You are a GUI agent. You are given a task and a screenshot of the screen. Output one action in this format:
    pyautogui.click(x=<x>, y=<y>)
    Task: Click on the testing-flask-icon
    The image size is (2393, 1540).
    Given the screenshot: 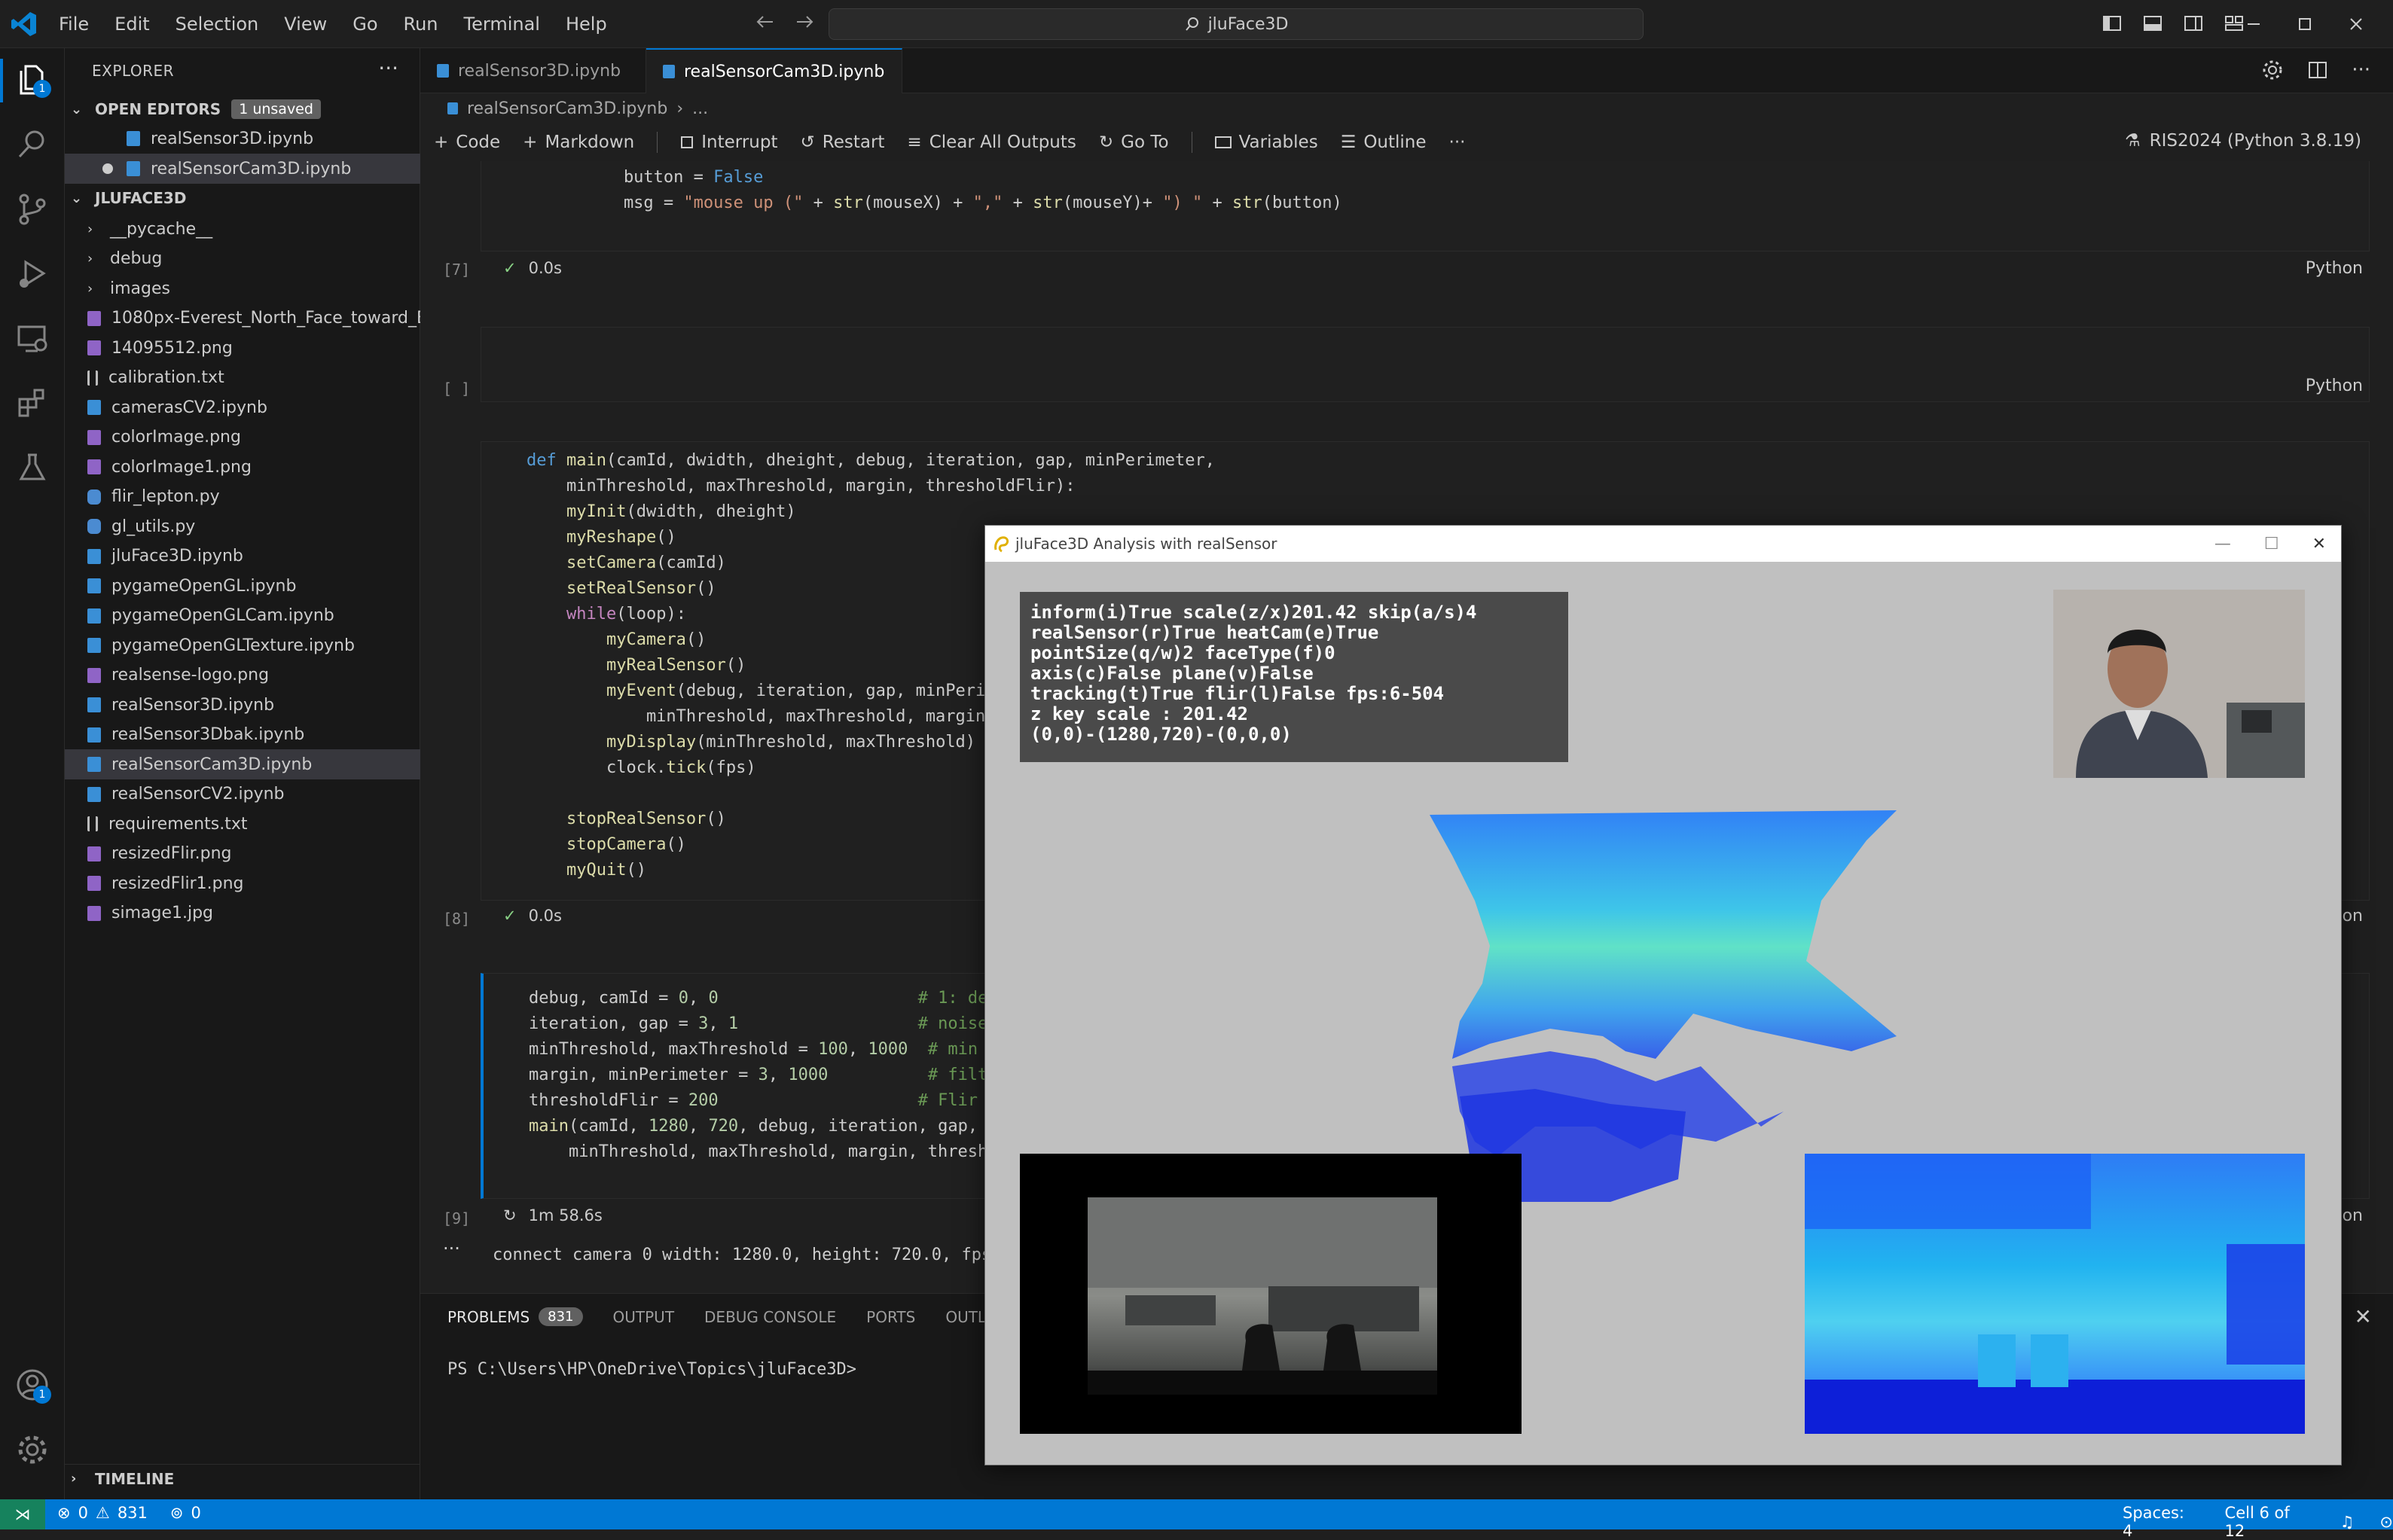 What is the action you would take?
    pyautogui.click(x=32, y=468)
    